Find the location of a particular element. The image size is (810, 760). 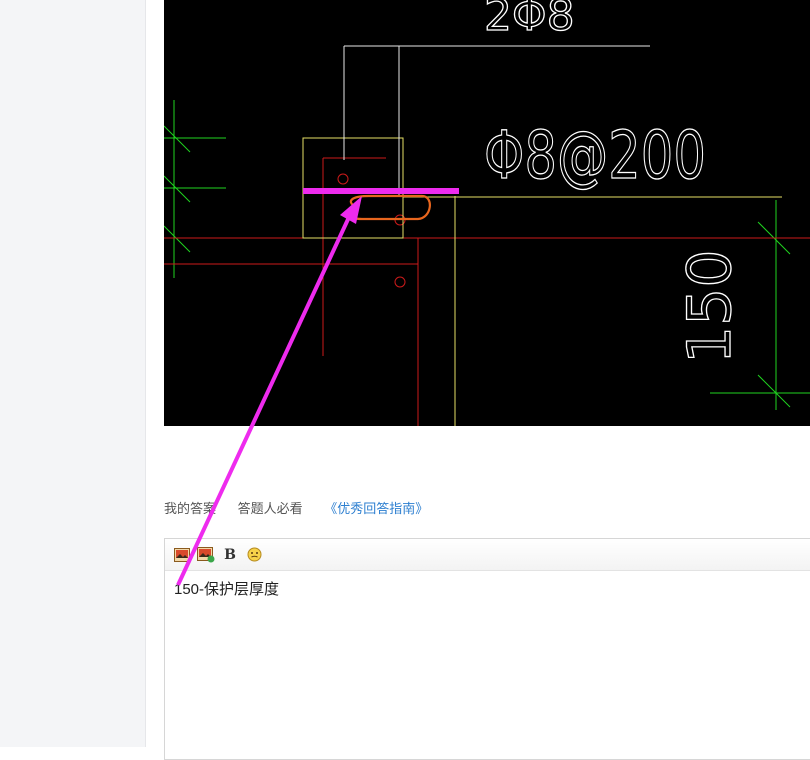

must-read-label: 答题人必看 is located at coordinates (270, 508).